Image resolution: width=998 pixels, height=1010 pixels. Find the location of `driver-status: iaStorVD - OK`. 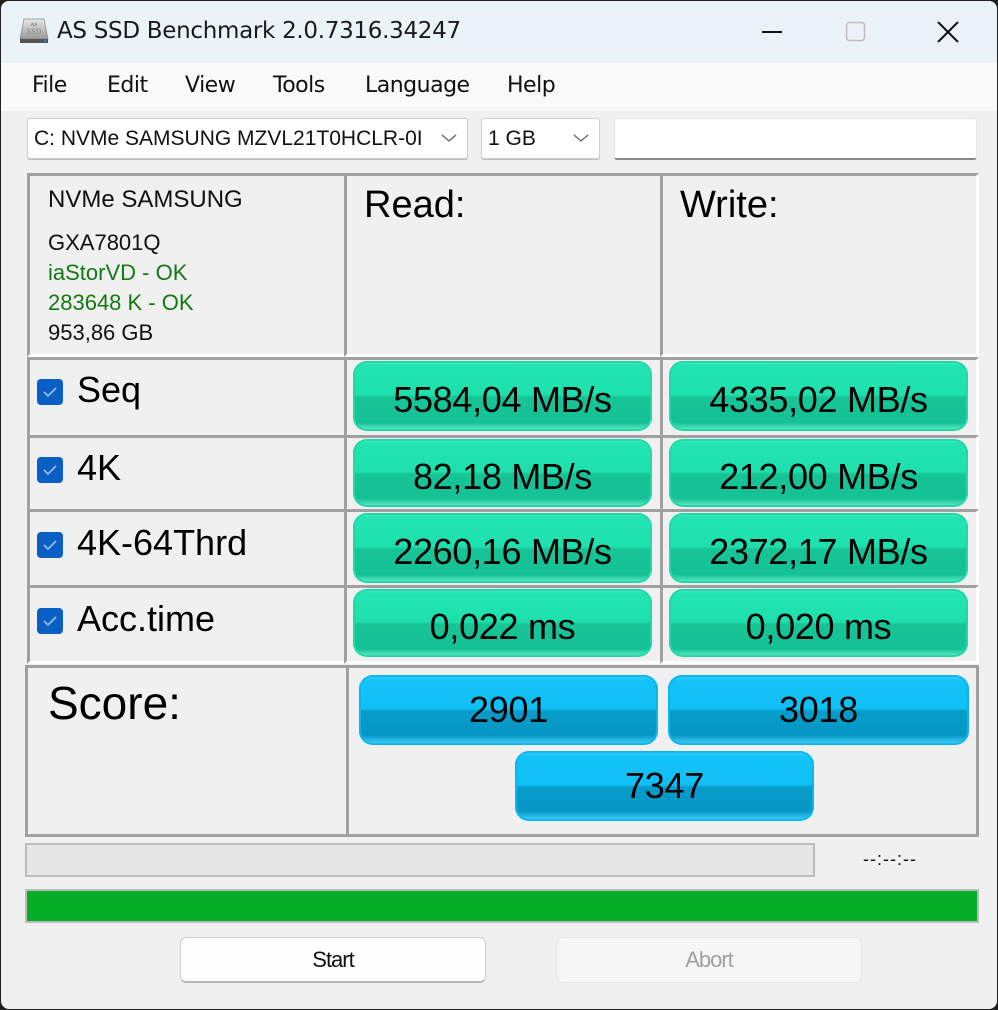

driver-status: iaStorVD - OK is located at coordinates (118, 272).